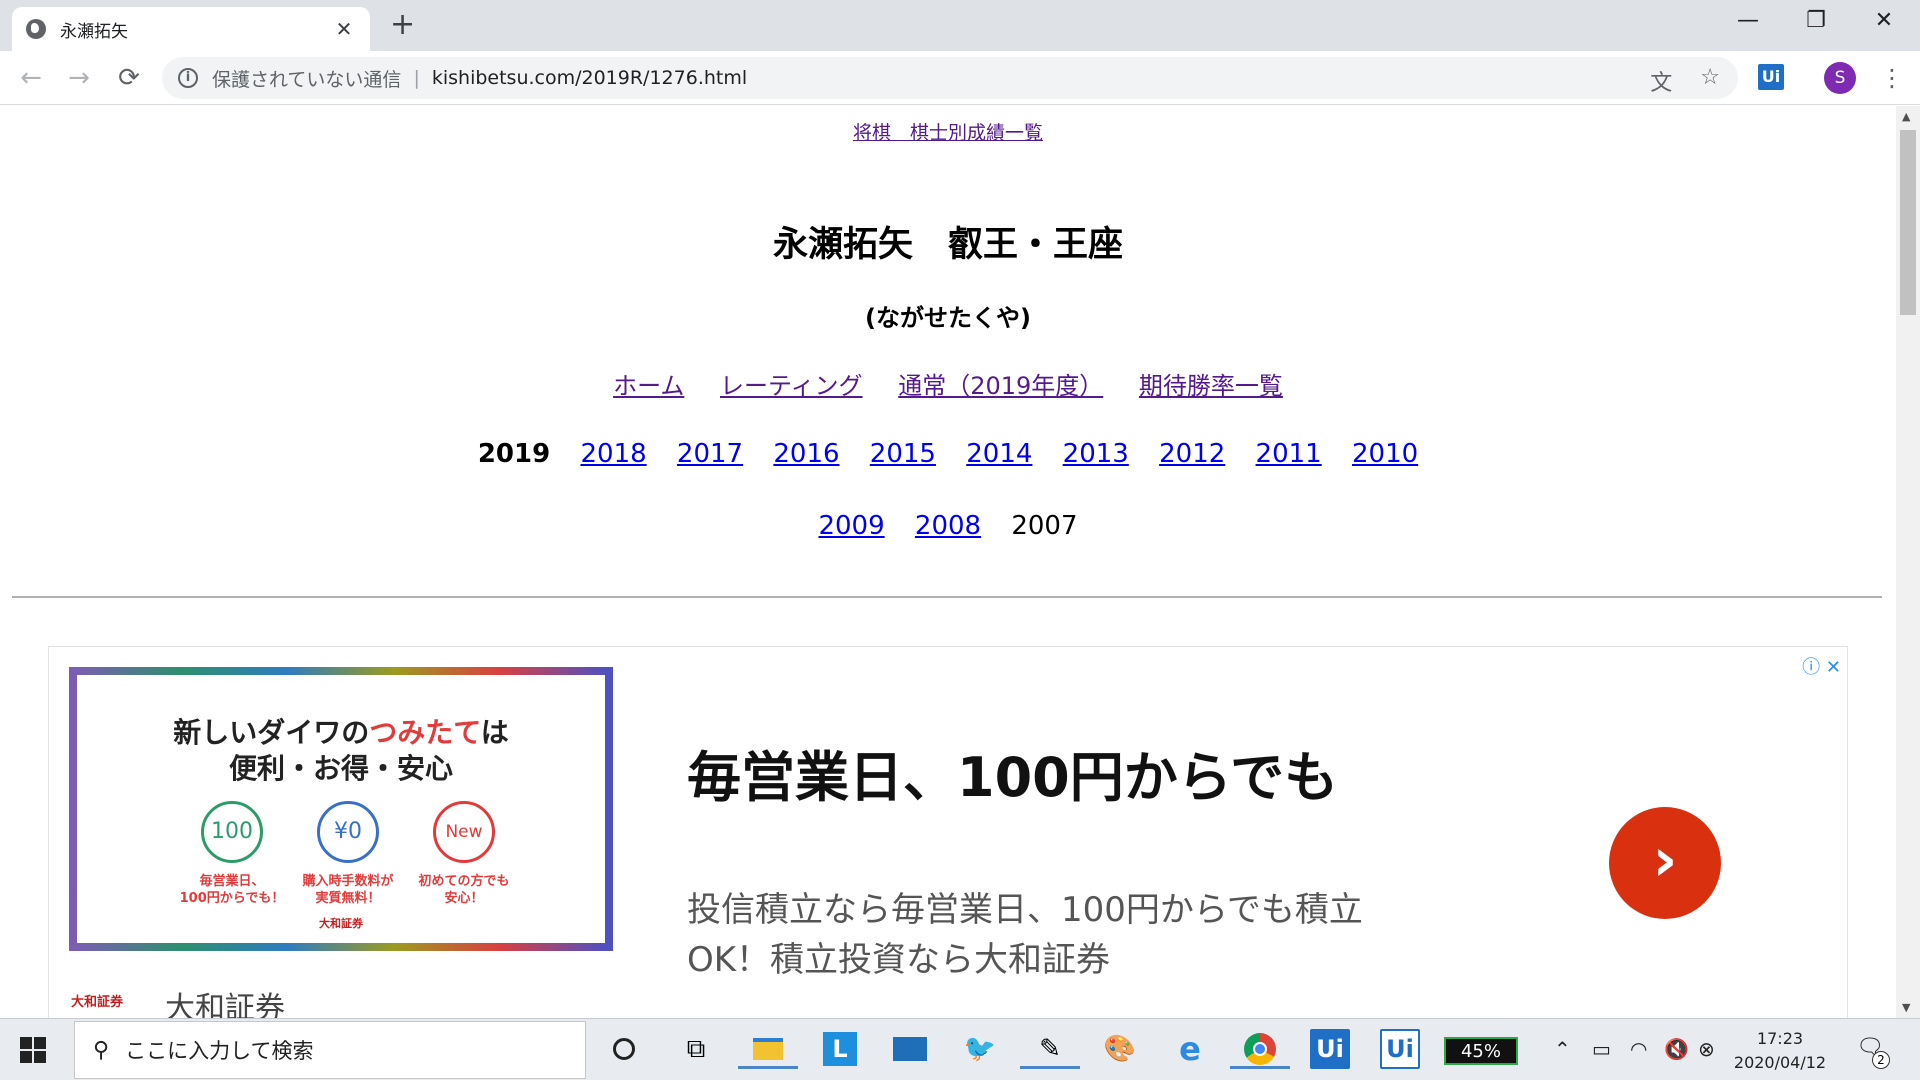 The image size is (1920, 1080). I want to click on clock-time: 17:23, so click(1780, 1038).